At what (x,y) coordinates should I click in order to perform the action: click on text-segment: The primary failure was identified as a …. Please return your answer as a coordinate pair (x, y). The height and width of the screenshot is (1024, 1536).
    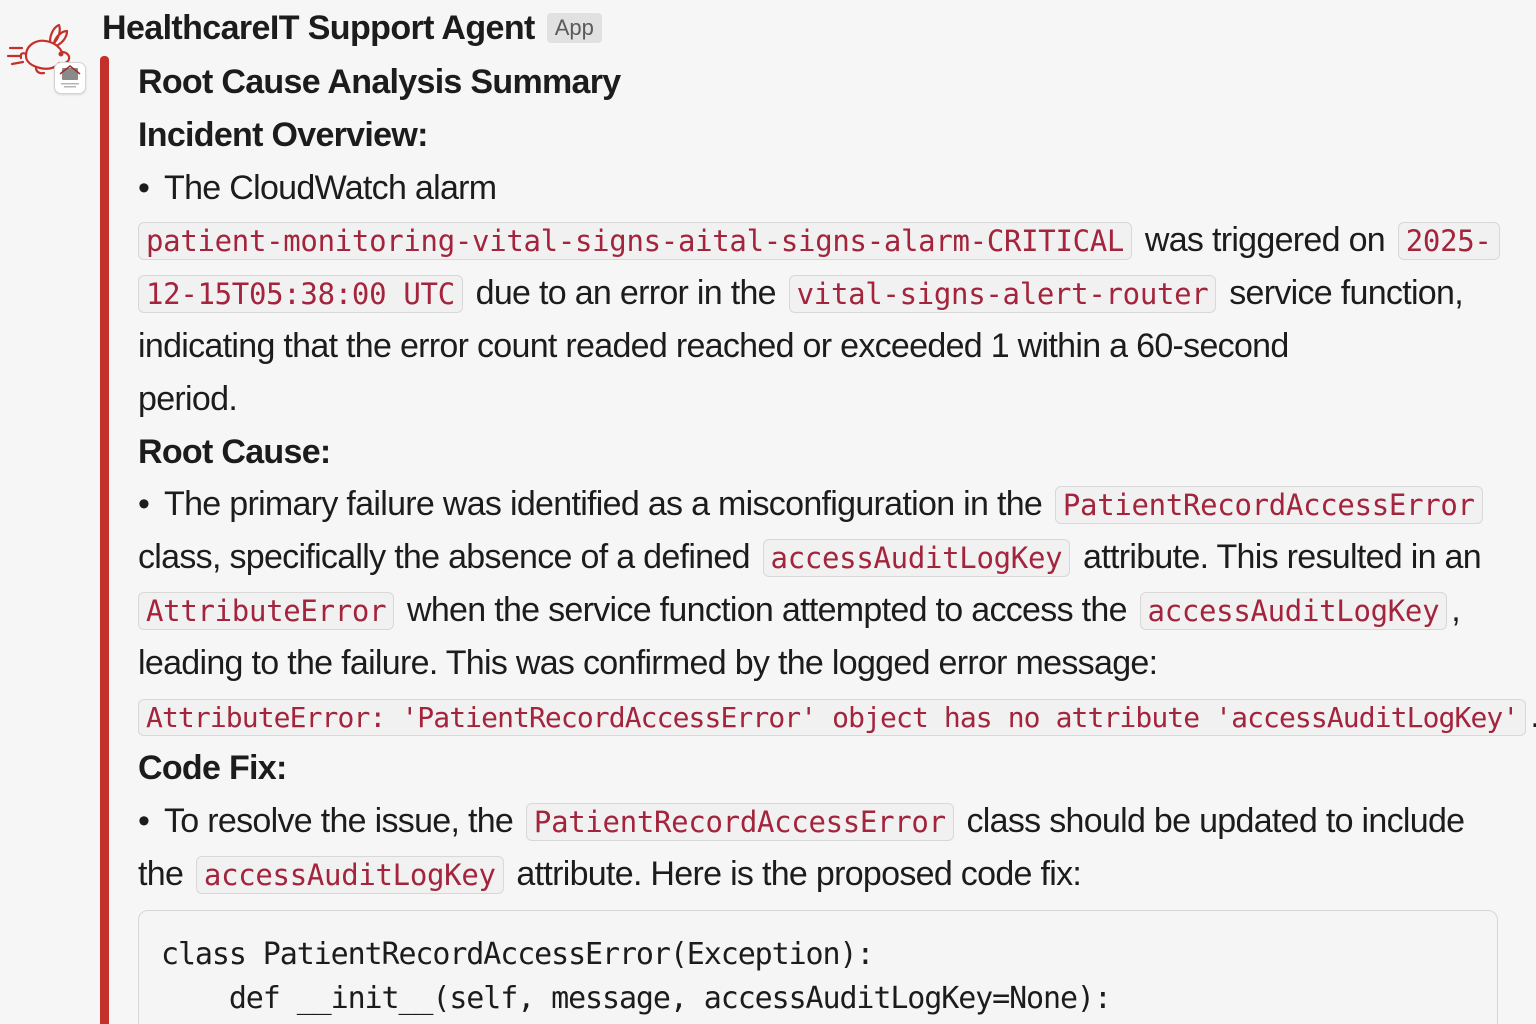
    Looking at the image, I should click on (603, 504).